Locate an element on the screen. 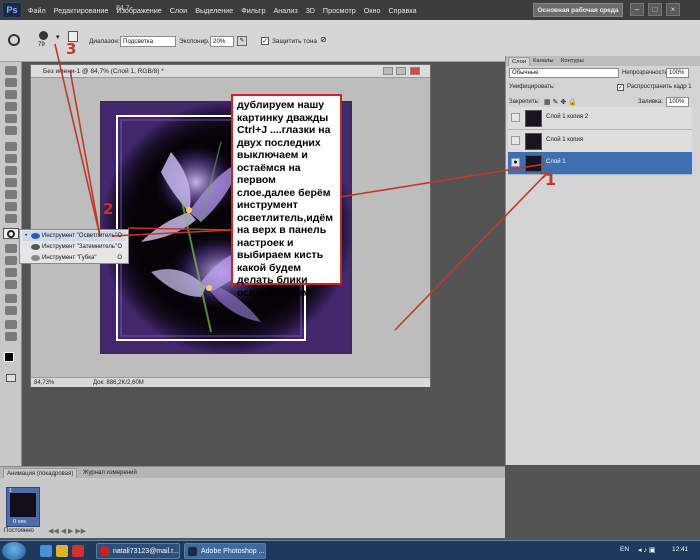 The width and height of the screenshot is (700, 560). tab-layers: Слои is located at coordinates (519, 61).